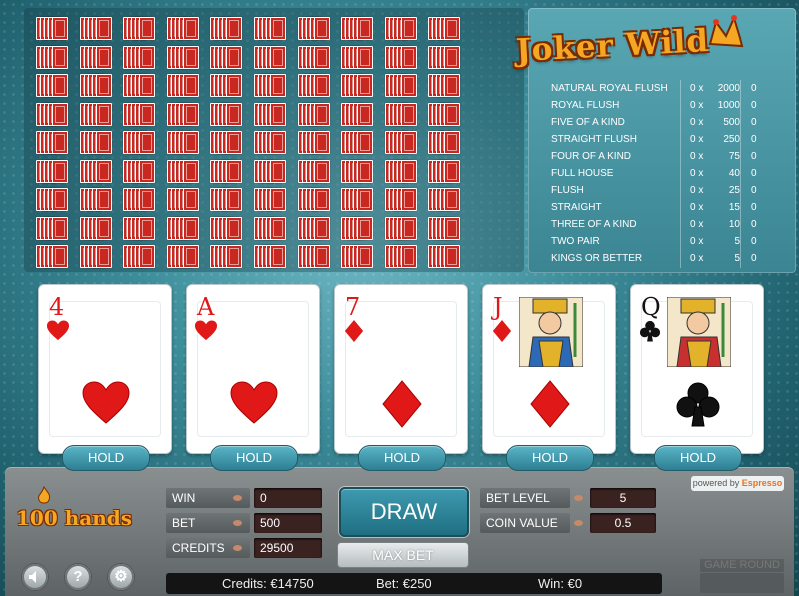  What do you see at coordinates (403, 555) in the screenshot?
I see `max-bet-button: MAX BET` at bounding box center [403, 555].